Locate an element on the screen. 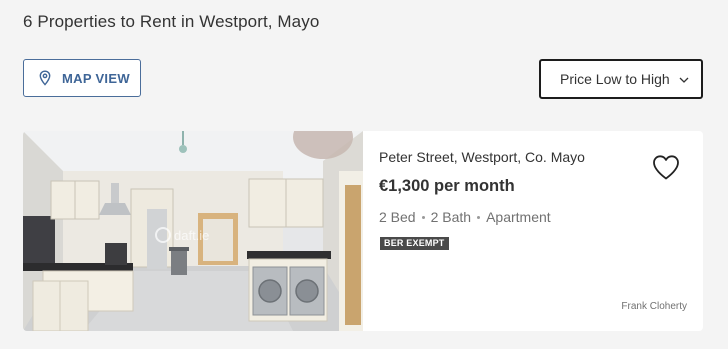 The height and width of the screenshot is (349, 728). map-view-button: MAP VIEW is located at coordinates (82, 78).